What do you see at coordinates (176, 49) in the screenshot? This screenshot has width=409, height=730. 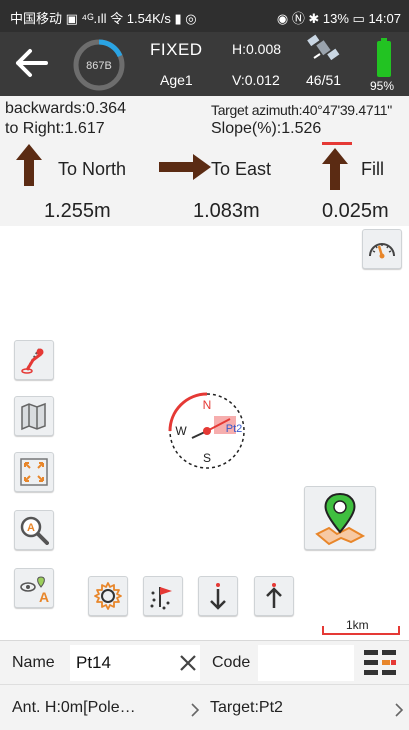 I see `solution-status: FIXED` at bounding box center [176, 49].